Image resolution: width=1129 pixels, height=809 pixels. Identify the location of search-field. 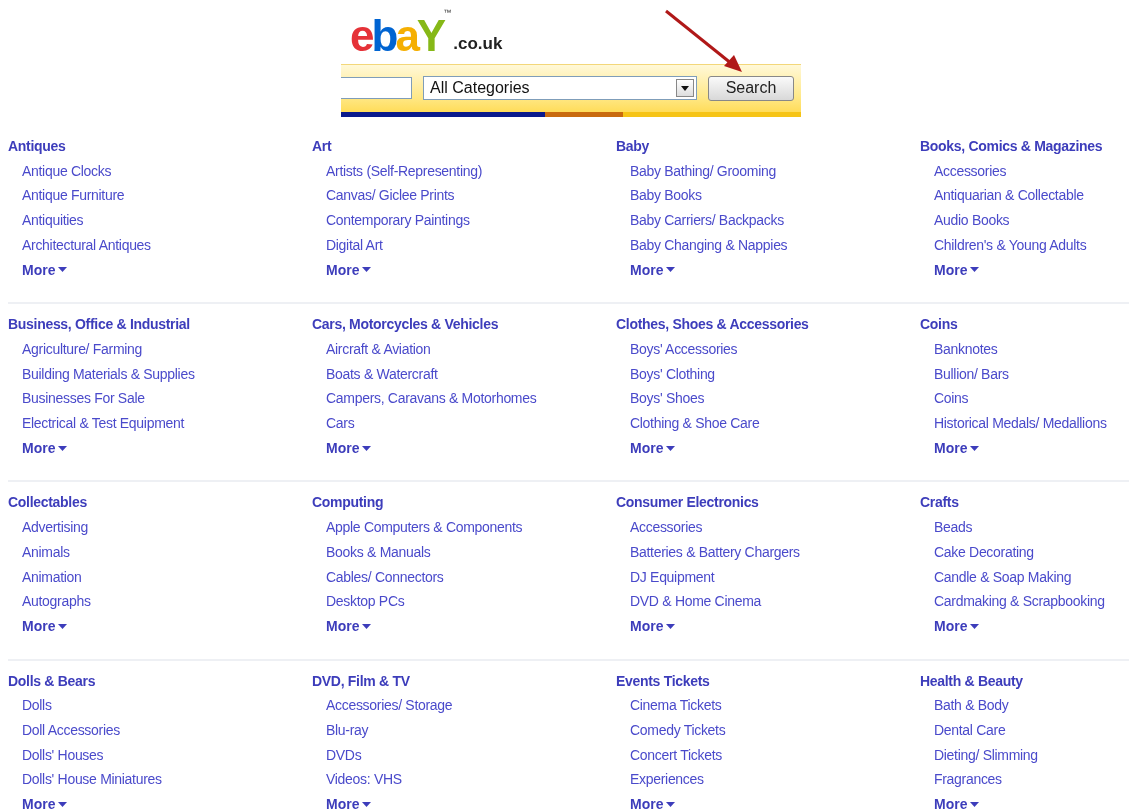
(376, 88).